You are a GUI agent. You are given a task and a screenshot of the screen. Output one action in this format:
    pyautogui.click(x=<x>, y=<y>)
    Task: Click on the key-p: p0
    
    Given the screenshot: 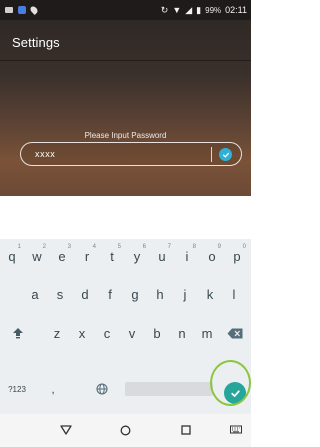 What is the action you would take?
    pyautogui.click(x=237, y=256)
    